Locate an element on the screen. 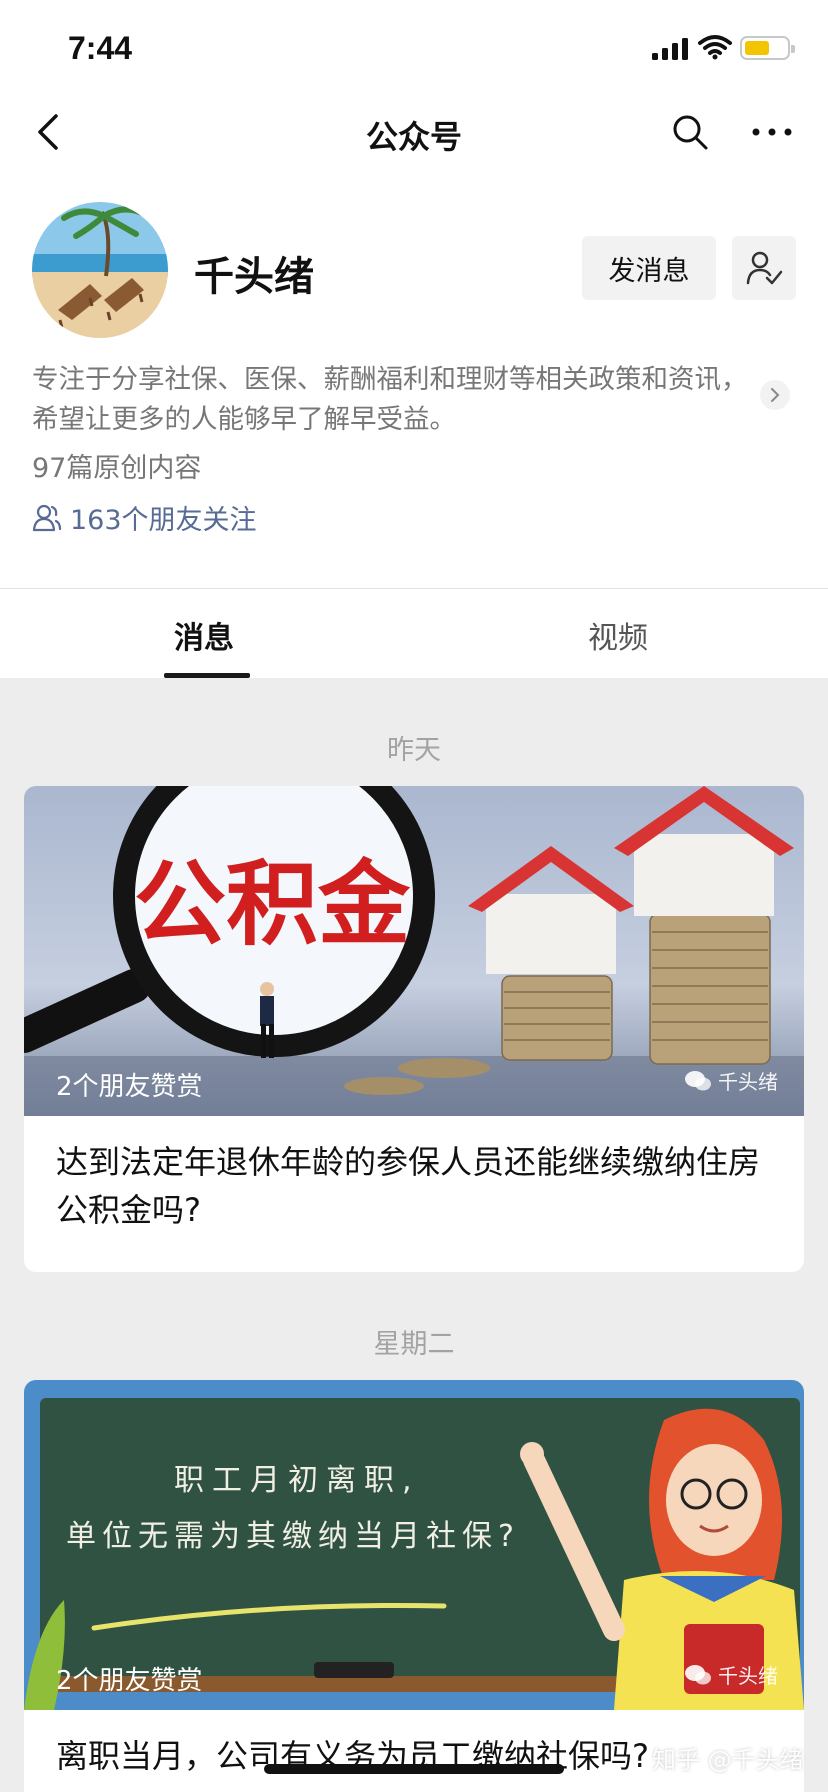 The image size is (828, 1792). home-indicator is located at coordinates (414, 1769).